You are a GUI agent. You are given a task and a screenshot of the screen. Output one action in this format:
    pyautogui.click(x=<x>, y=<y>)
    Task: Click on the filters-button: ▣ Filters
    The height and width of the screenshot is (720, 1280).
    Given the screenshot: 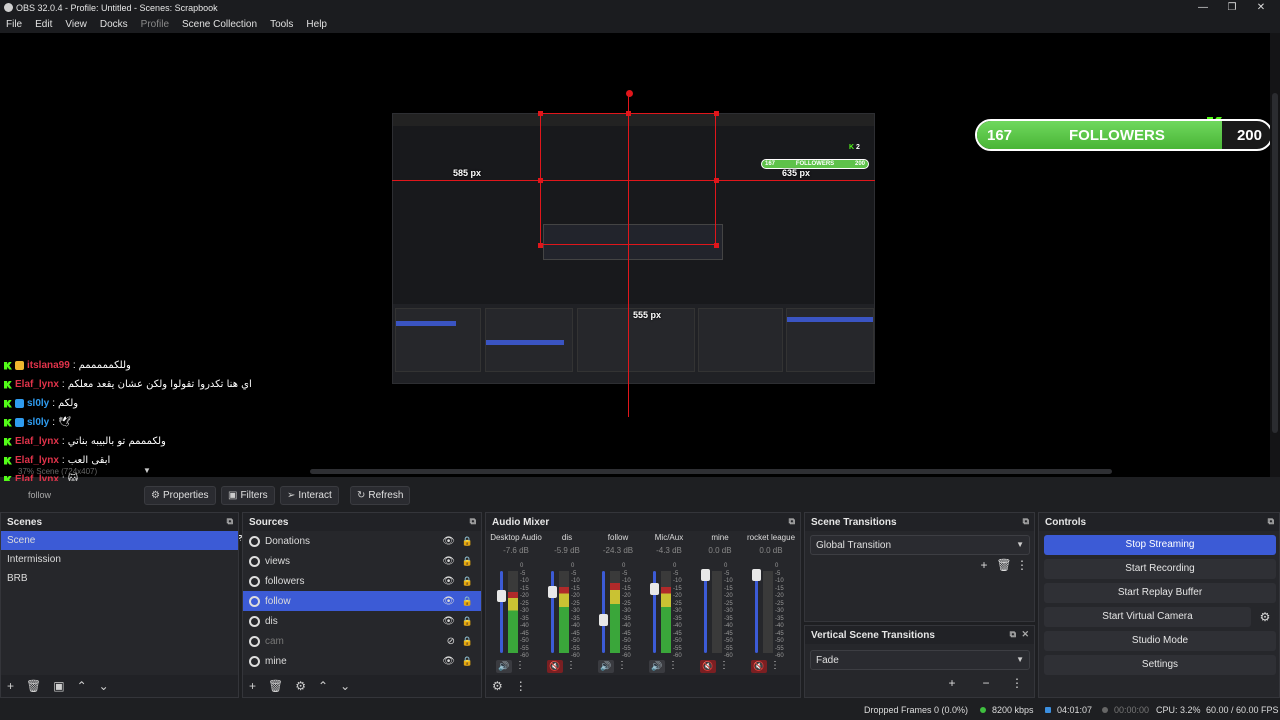 What is the action you would take?
    pyautogui.click(x=248, y=495)
    